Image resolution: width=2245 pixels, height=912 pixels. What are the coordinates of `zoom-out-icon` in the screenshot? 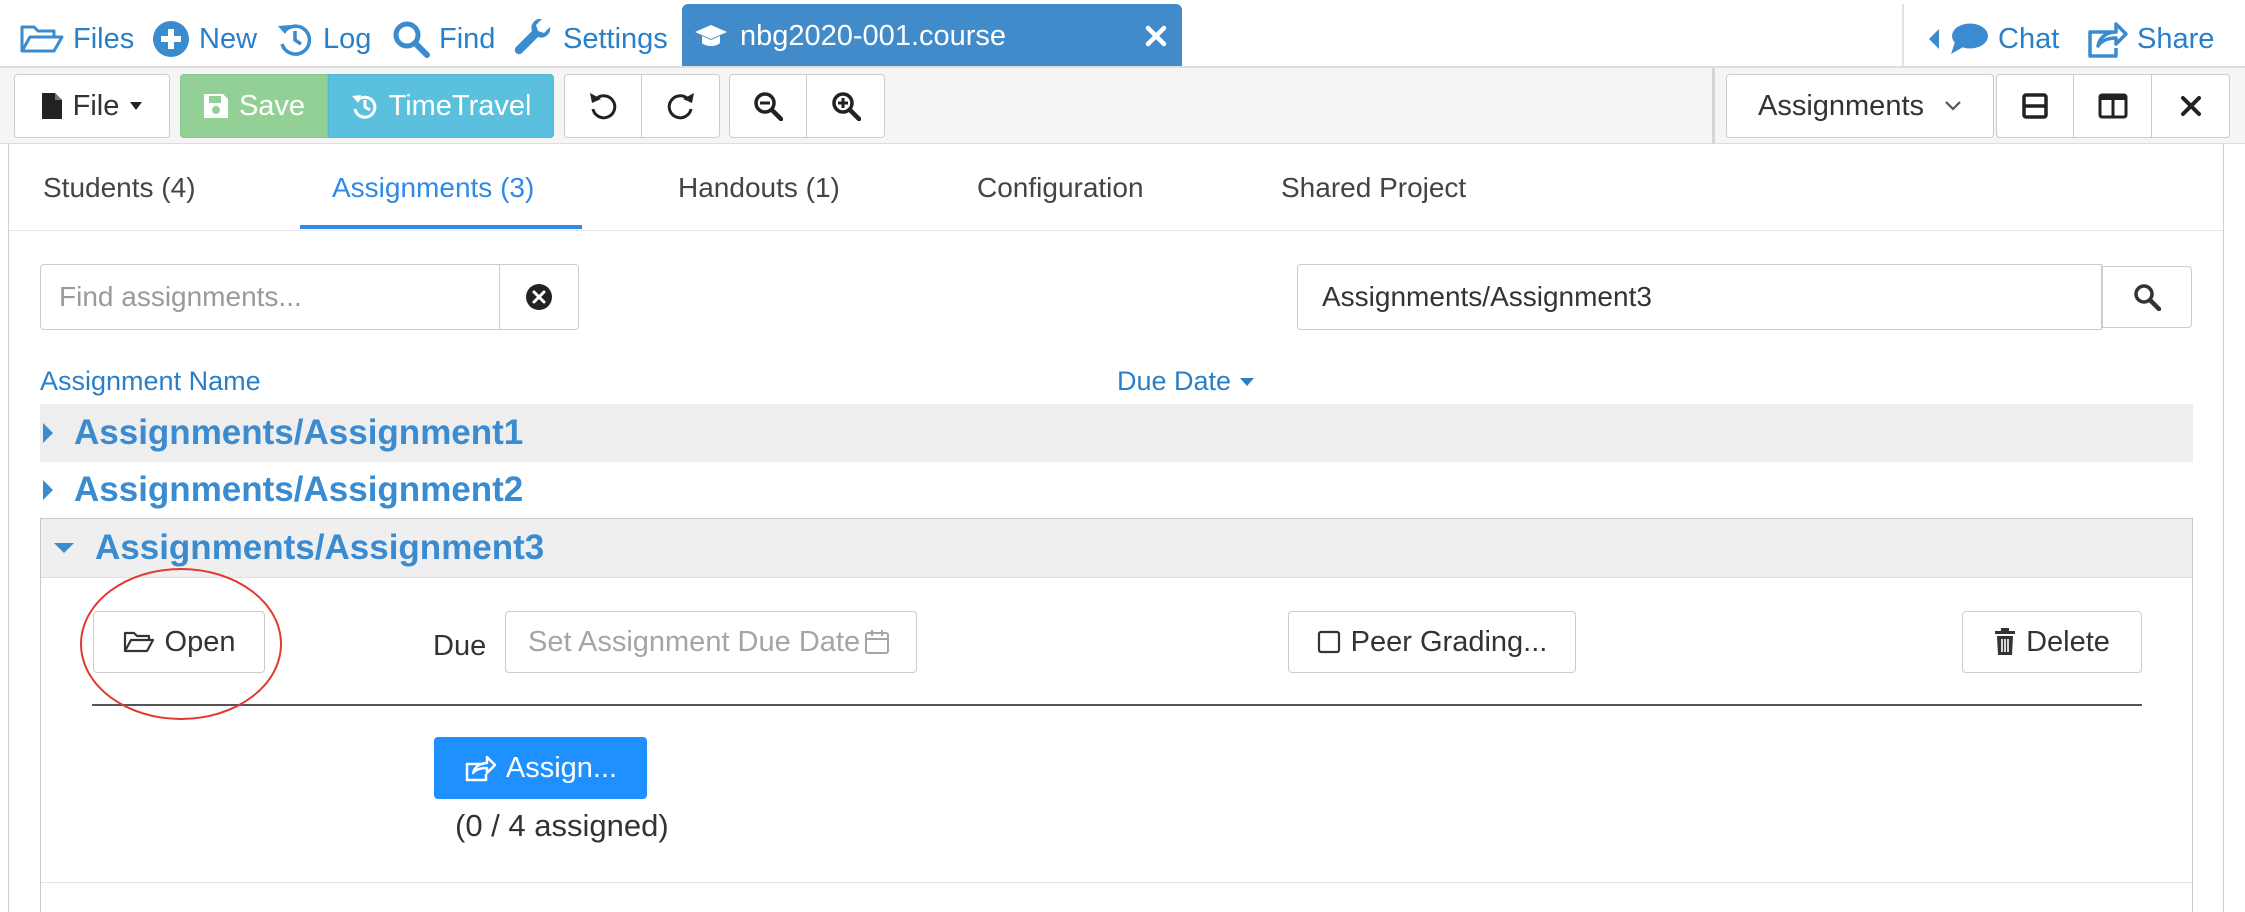 It's located at (768, 106).